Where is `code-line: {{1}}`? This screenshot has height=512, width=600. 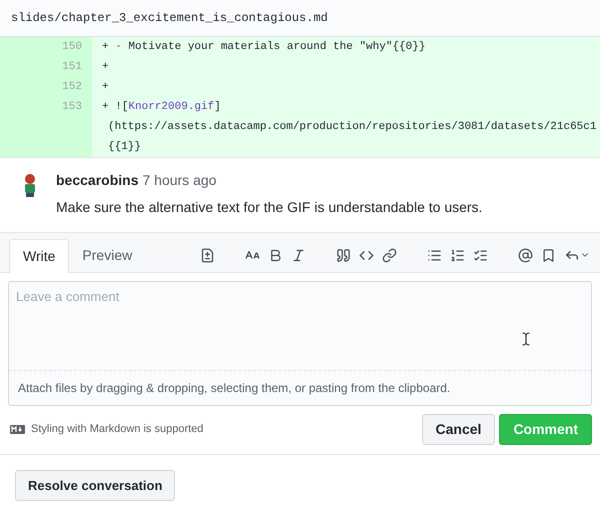
code-line: {{1}} is located at coordinates (124, 147).